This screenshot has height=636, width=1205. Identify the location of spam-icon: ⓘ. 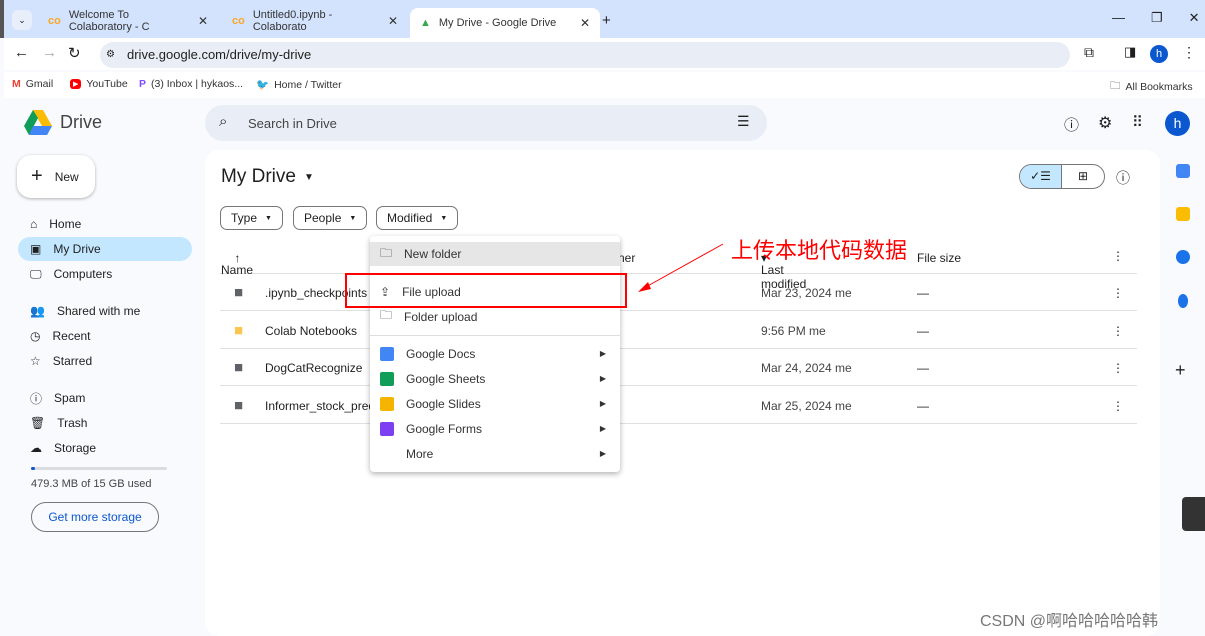
(36, 398).